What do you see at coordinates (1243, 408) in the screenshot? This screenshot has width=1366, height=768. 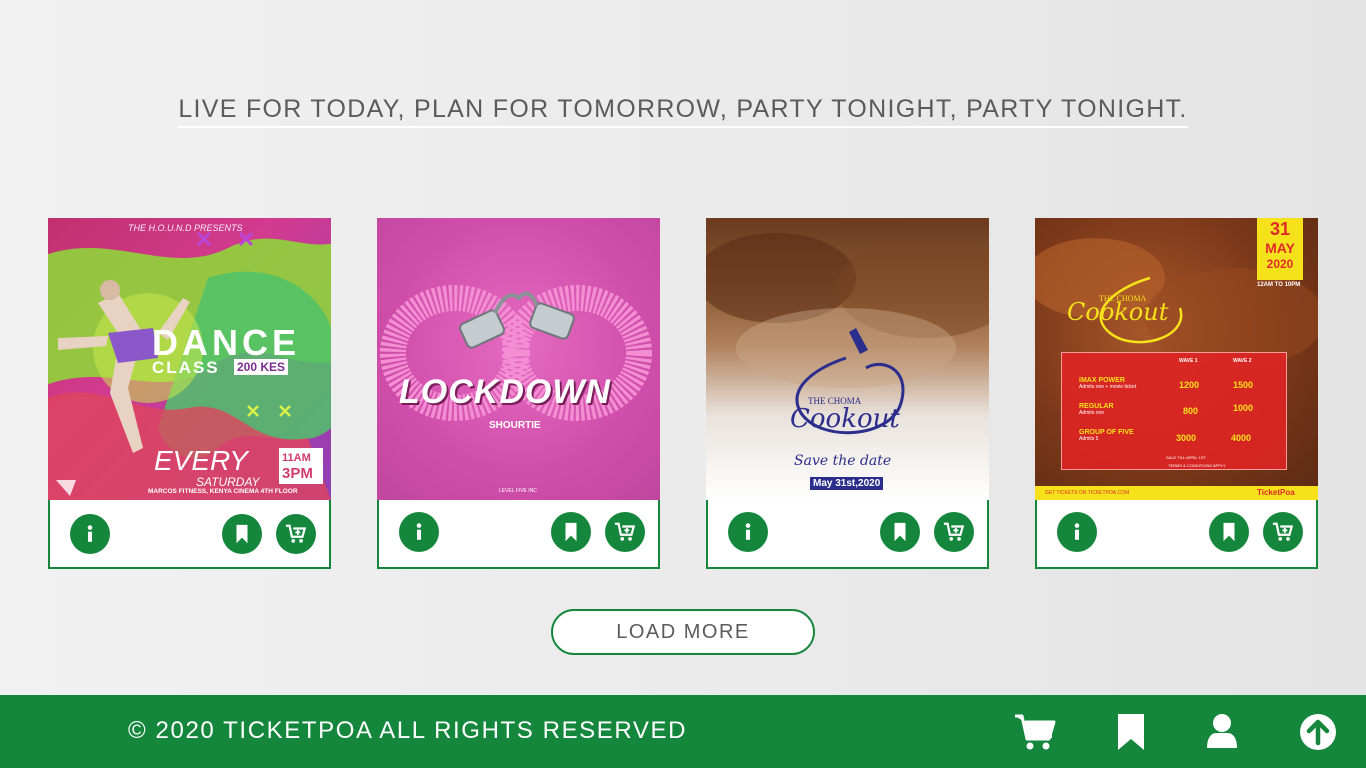 I see `tier-wave2-price: 1000` at bounding box center [1243, 408].